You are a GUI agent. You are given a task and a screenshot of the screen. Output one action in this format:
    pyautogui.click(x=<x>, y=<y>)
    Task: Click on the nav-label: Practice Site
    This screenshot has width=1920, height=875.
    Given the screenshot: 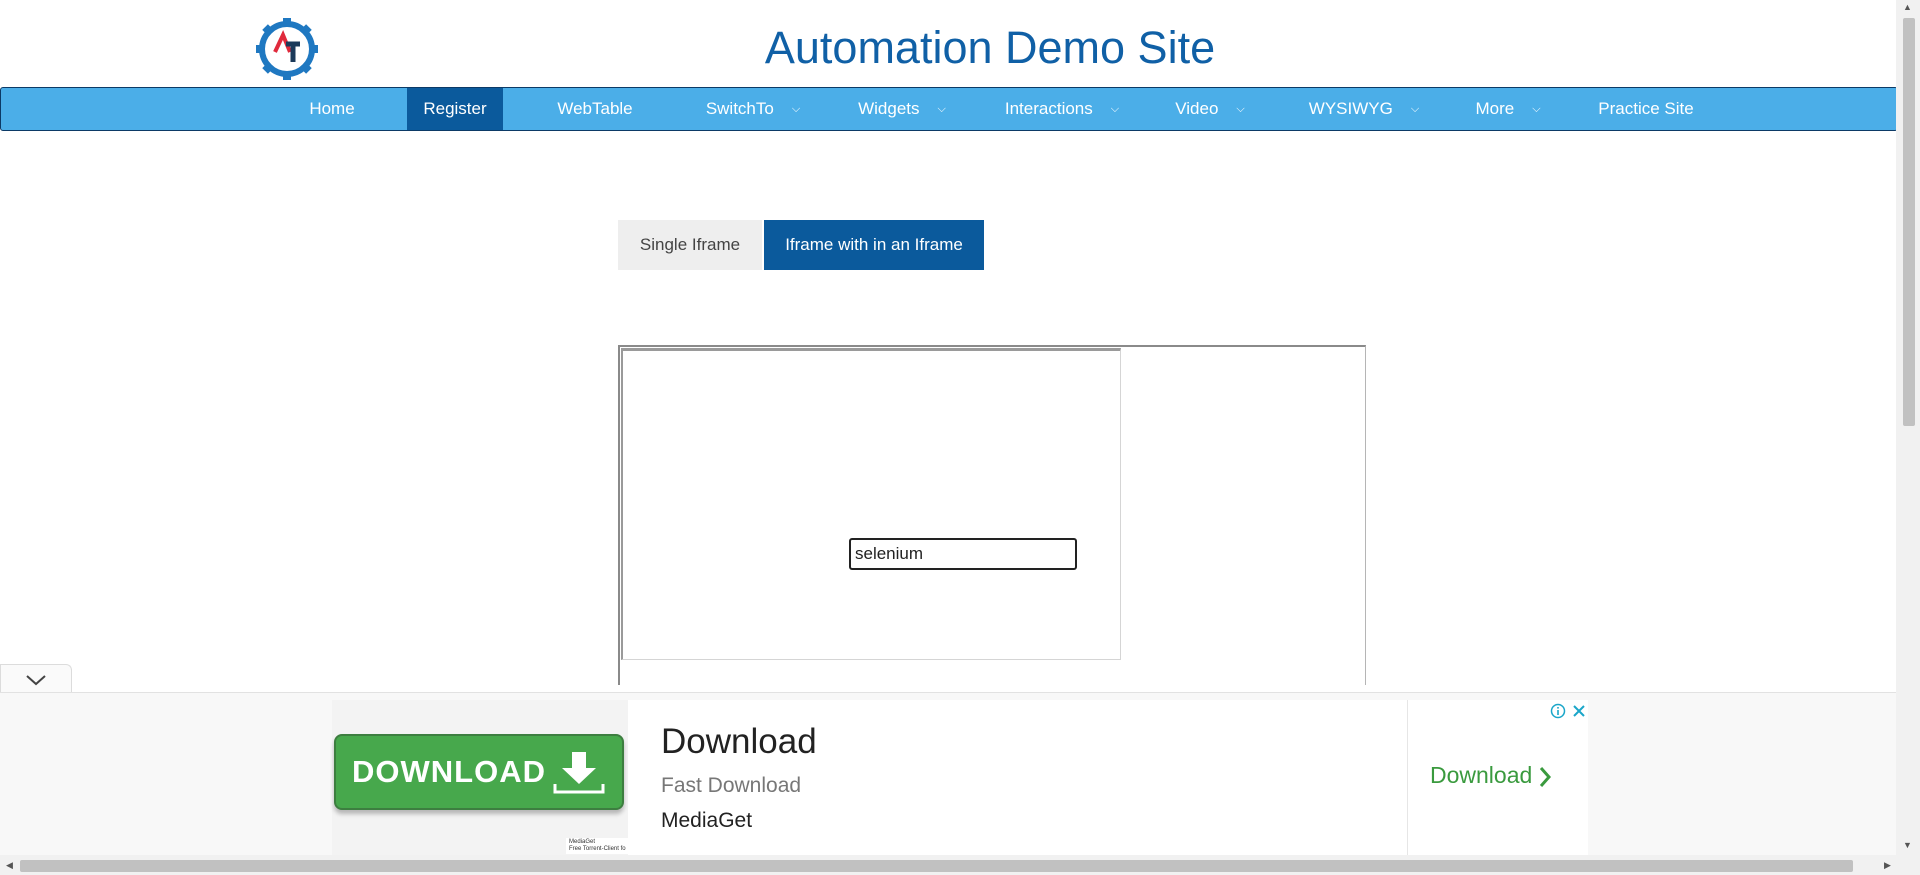 What is the action you would take?
    pyautogui.click(x=1646, y=108)
    